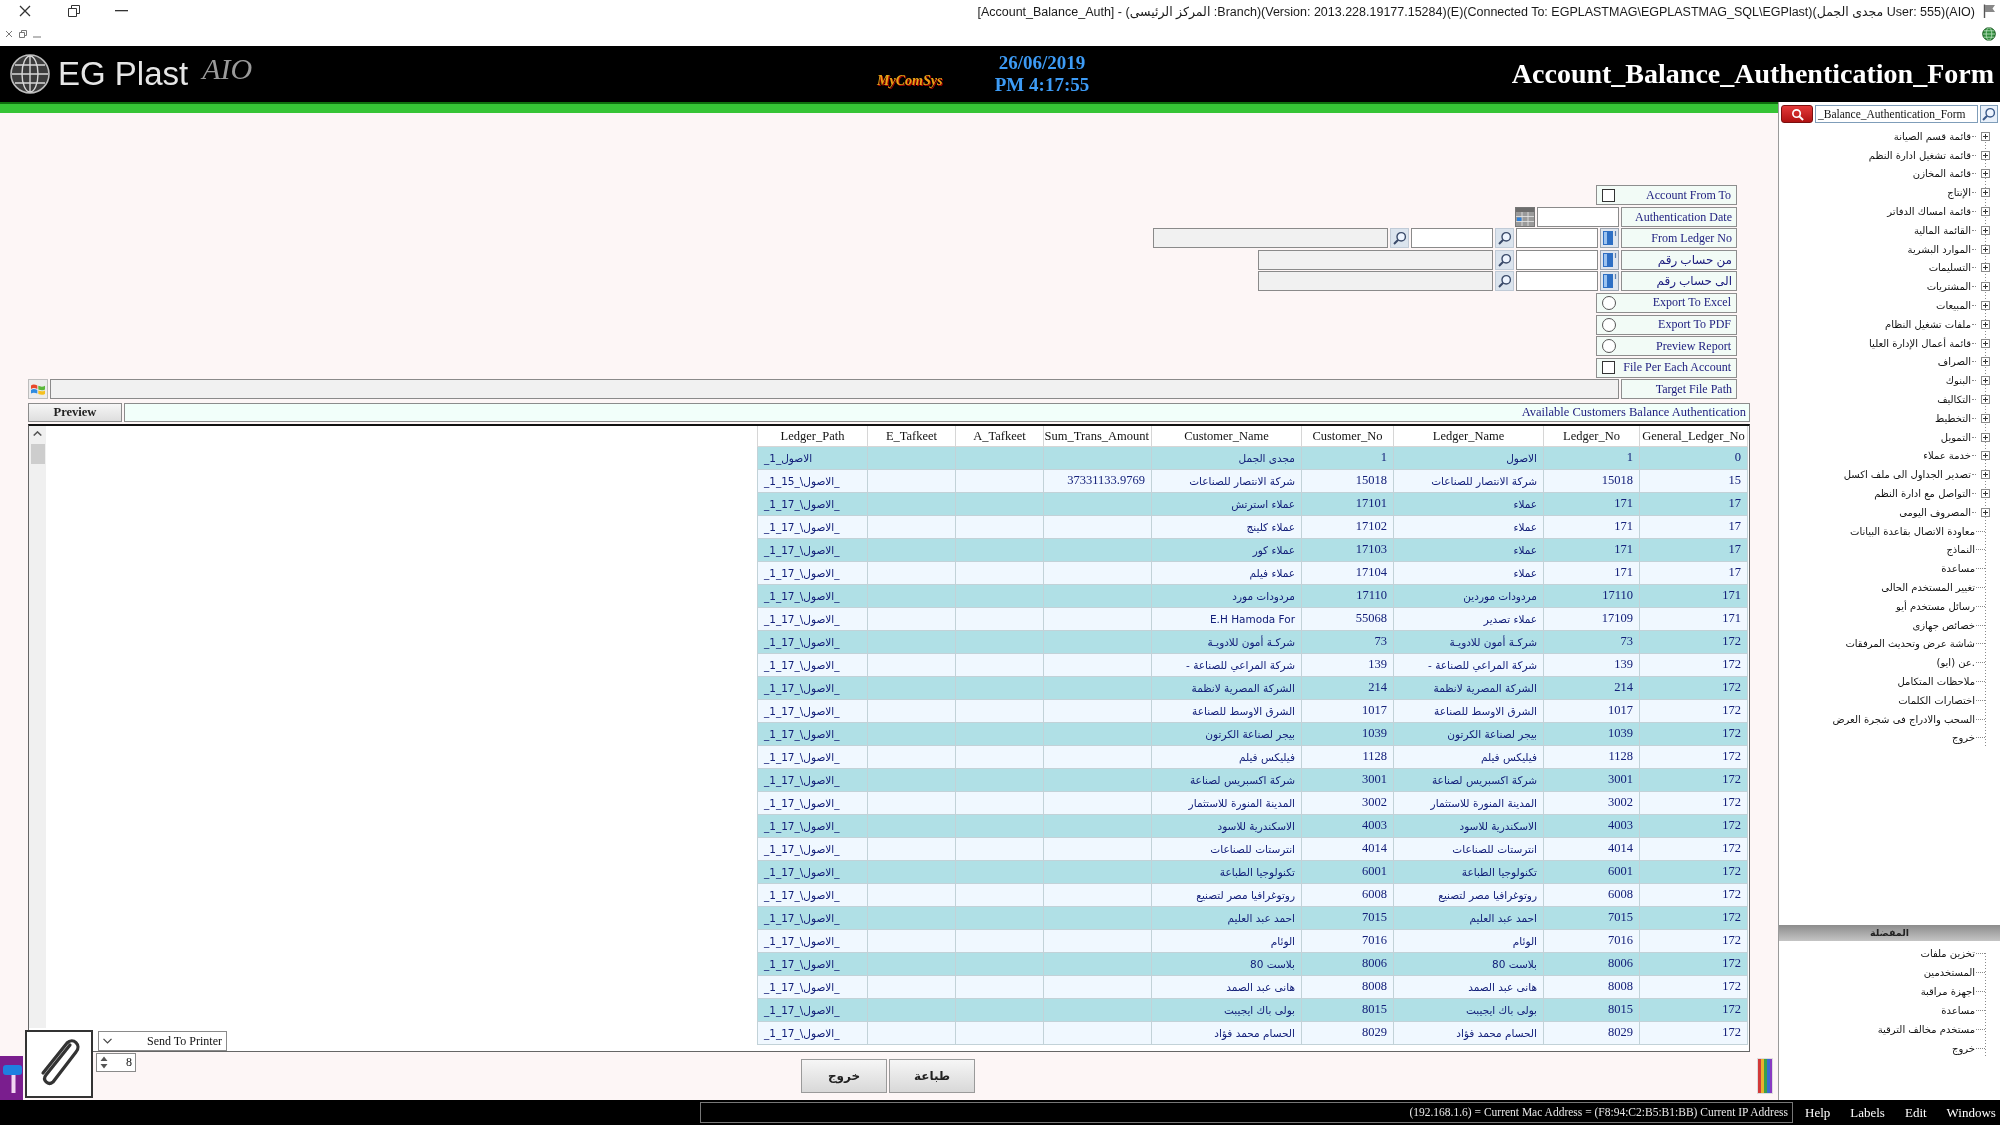 The image size is (2000, 1125). I want to click on tree-item: ملفات تشغيل النظام, so click(1928, 324).